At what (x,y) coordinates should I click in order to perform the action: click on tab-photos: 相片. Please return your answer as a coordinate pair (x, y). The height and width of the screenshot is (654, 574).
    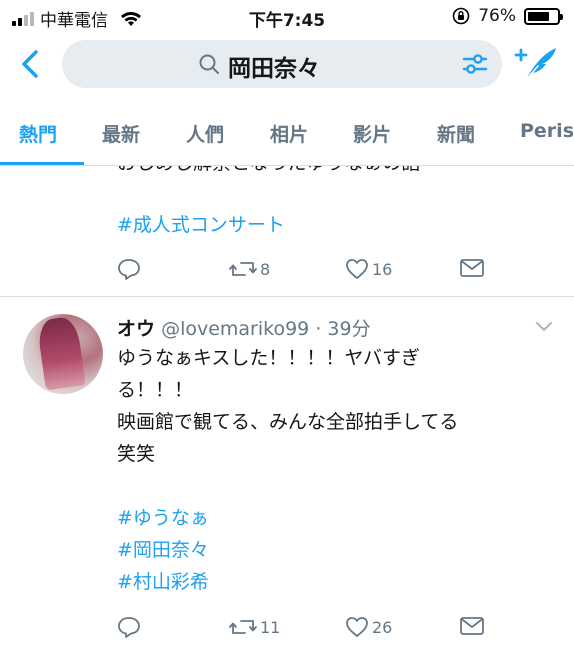
    Looking at the image, I should click on (289, 133).